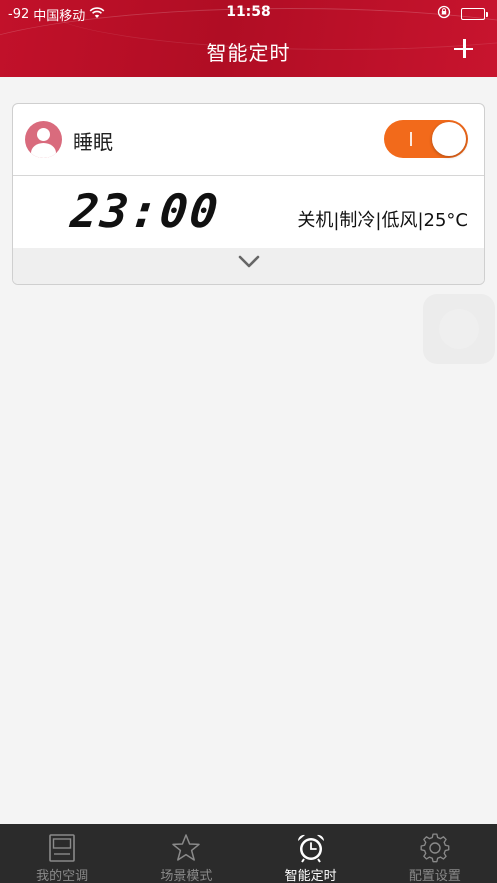  What do you see at coordinates (248, 53) in the screenshot?
I see `page-title: 智能定时` at bounding box center [248, 53].